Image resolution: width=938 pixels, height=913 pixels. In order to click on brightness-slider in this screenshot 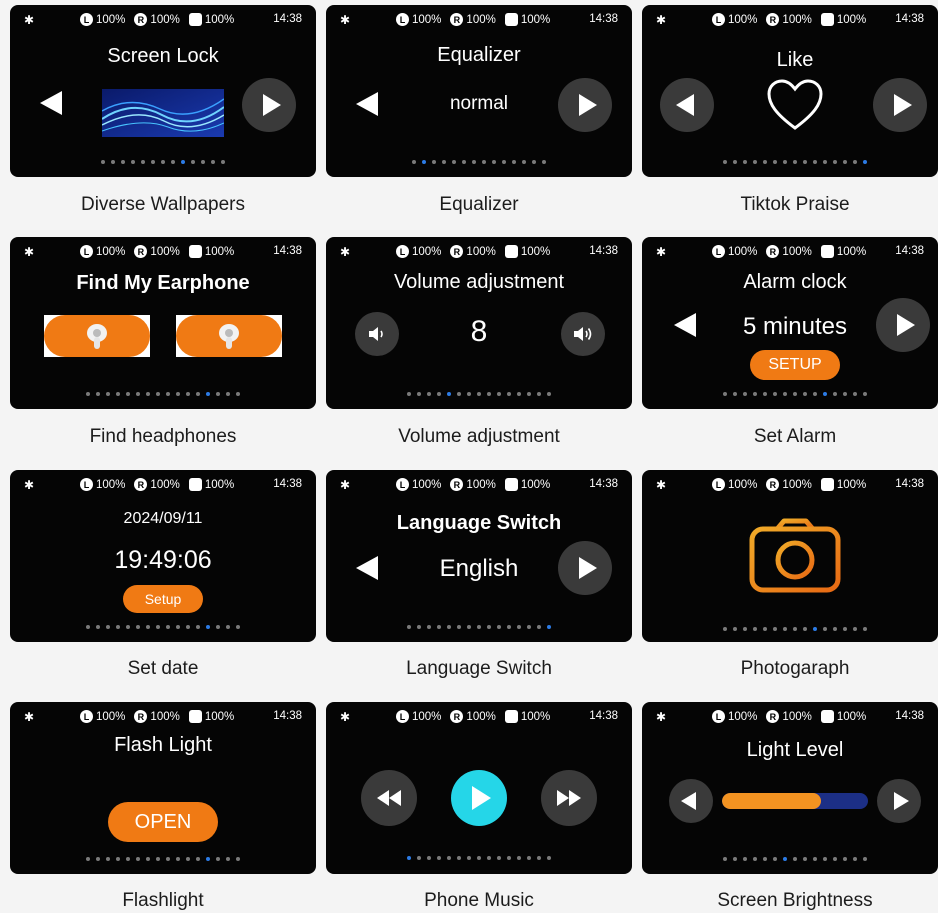, I will do `click(795, 801)`.